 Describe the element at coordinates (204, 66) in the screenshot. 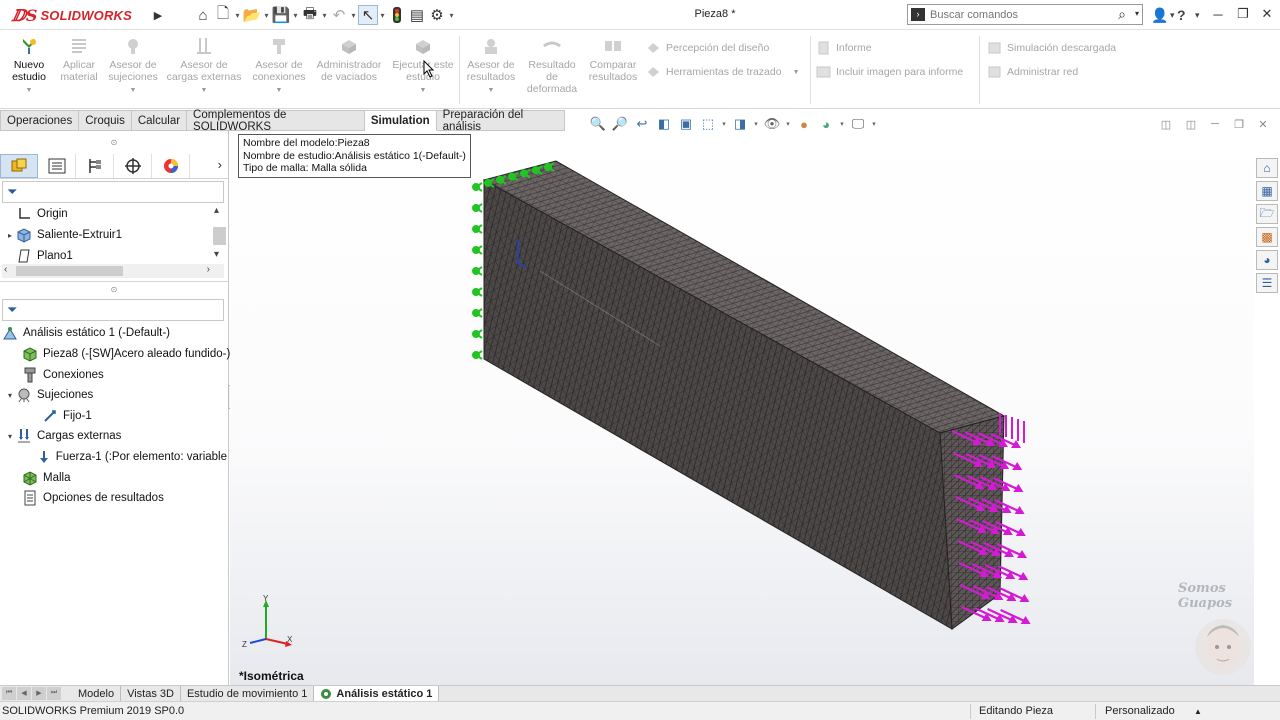

I see `loads-advisor-button: Asesor de cargas externas ▼` at that location.